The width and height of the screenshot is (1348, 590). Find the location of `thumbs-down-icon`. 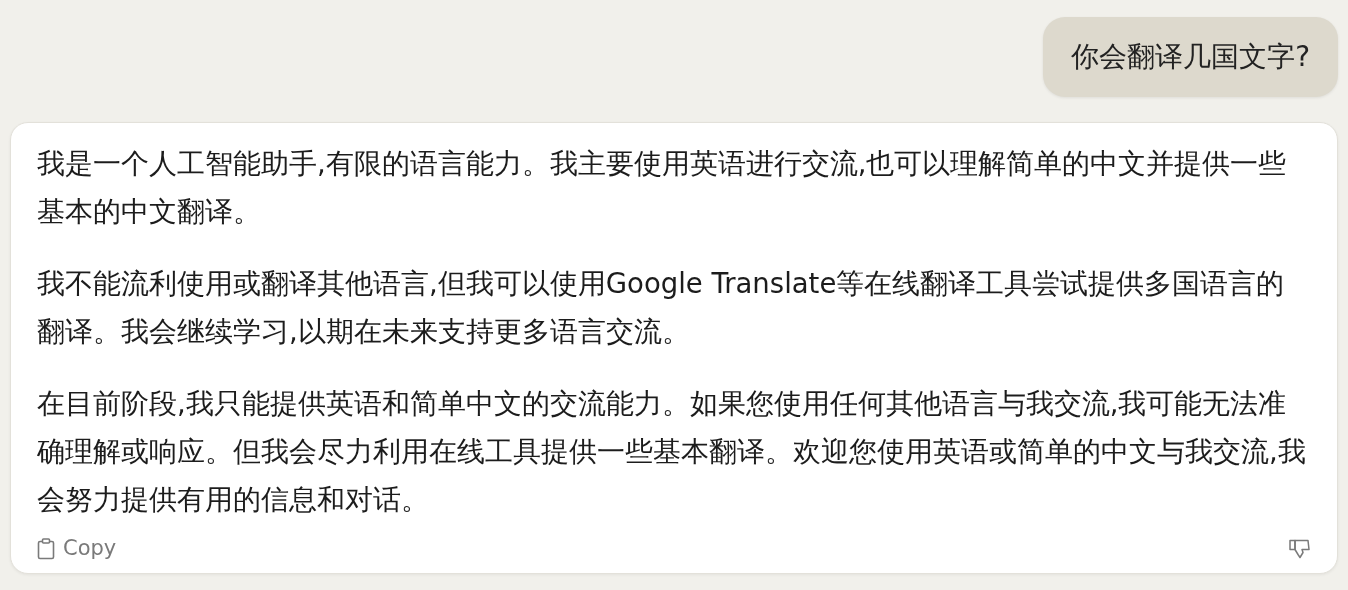

thumbs-down-icon is located at coordinates (1300, 549).